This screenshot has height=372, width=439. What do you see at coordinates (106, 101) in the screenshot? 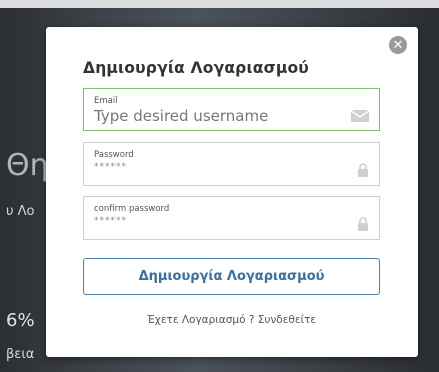
I see `email-label: Email` at bounding box center [106, 101].